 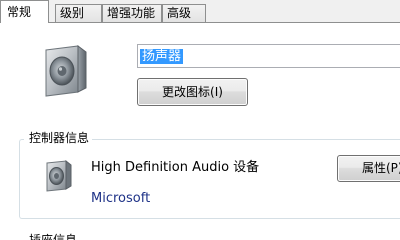 I want to click on device-name-field: 扬声器, so click(x=268, y=56).